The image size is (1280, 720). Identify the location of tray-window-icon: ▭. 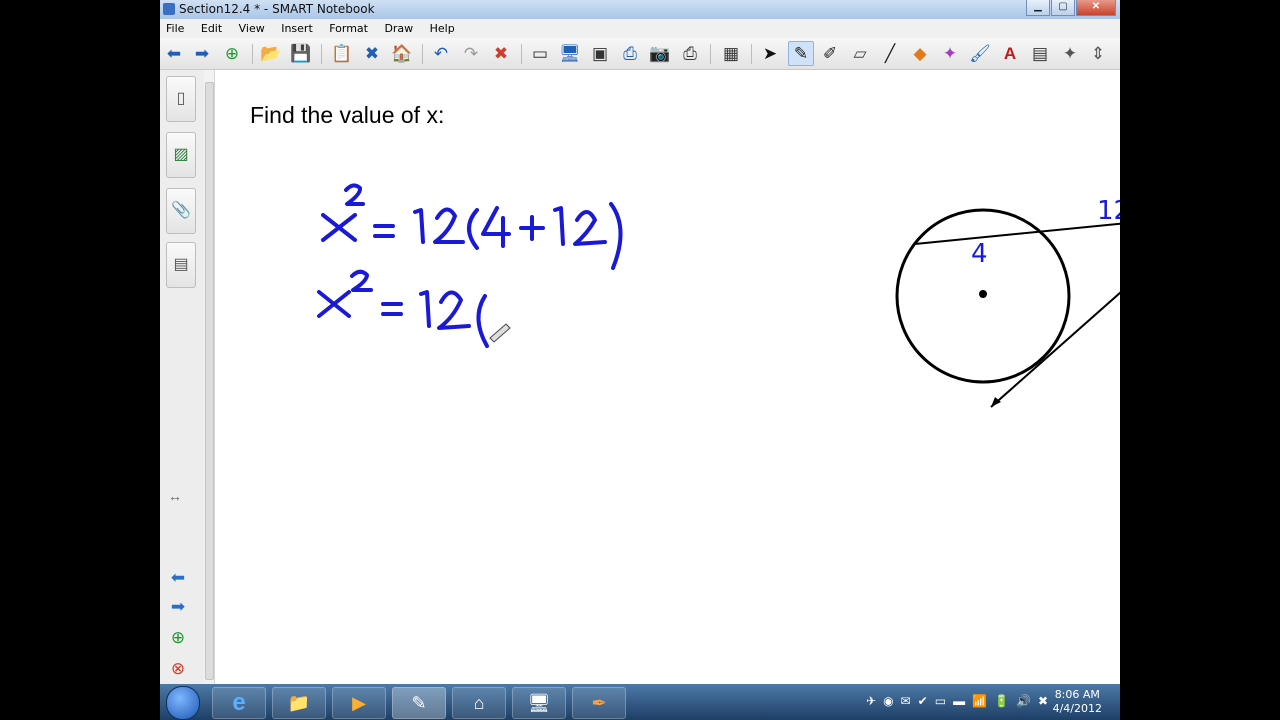
(940, 701).